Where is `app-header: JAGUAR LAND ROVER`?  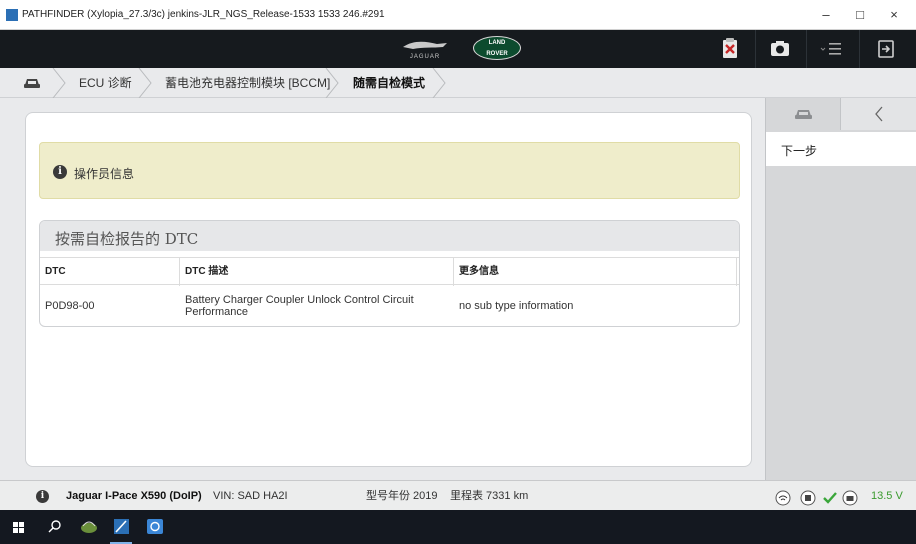 app-header: JAGUAR LAND ROVER is located at coordinates (458, 49).